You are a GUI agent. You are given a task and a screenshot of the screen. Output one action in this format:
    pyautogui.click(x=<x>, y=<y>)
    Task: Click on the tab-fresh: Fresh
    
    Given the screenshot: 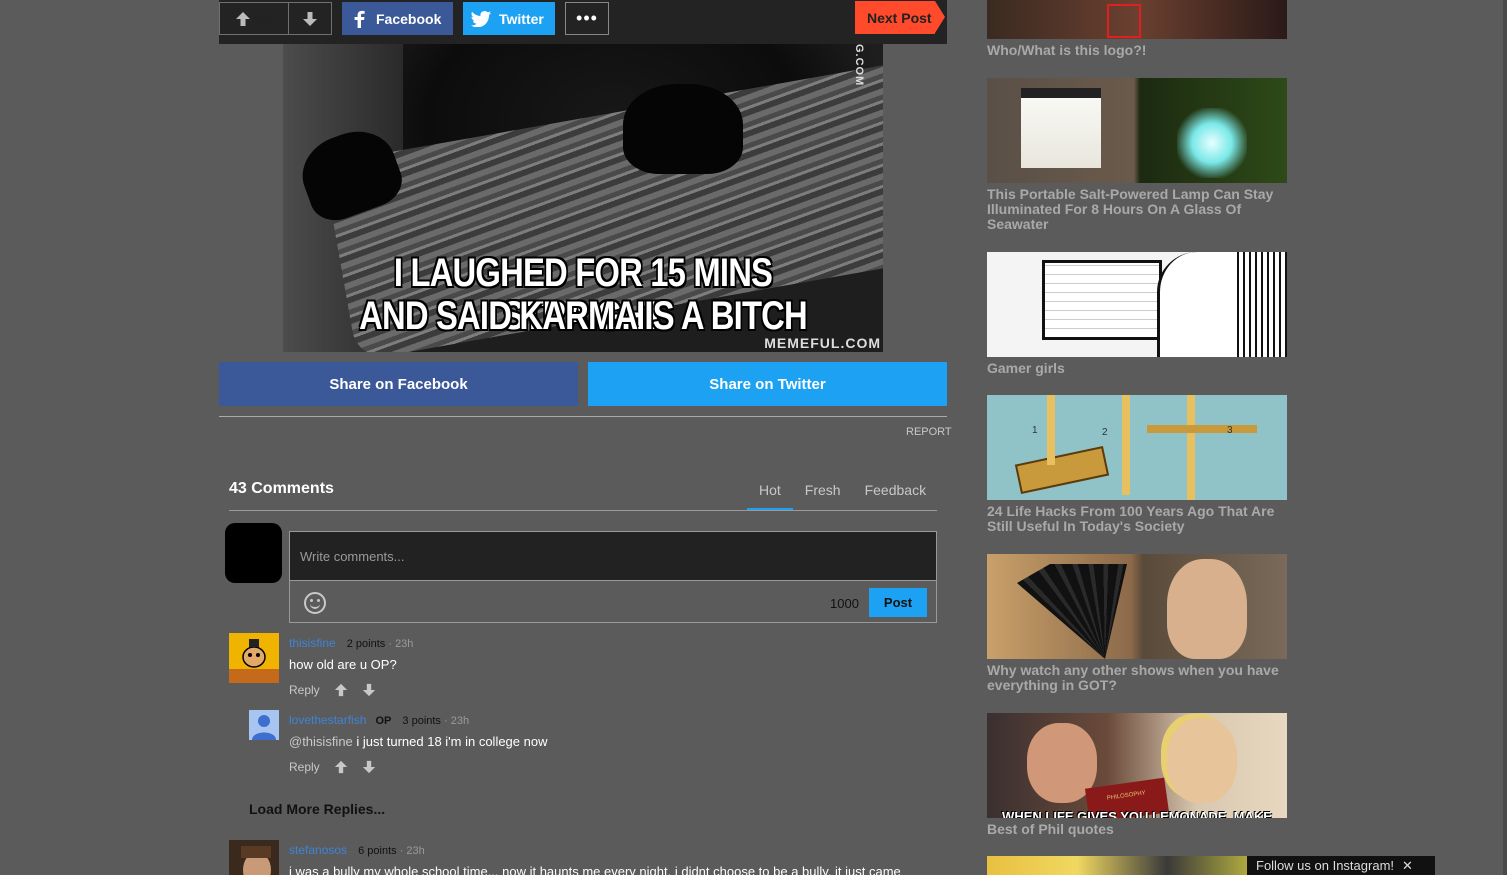 What is the action you would take?
    pyautogui.click(x=823, y=490)
    